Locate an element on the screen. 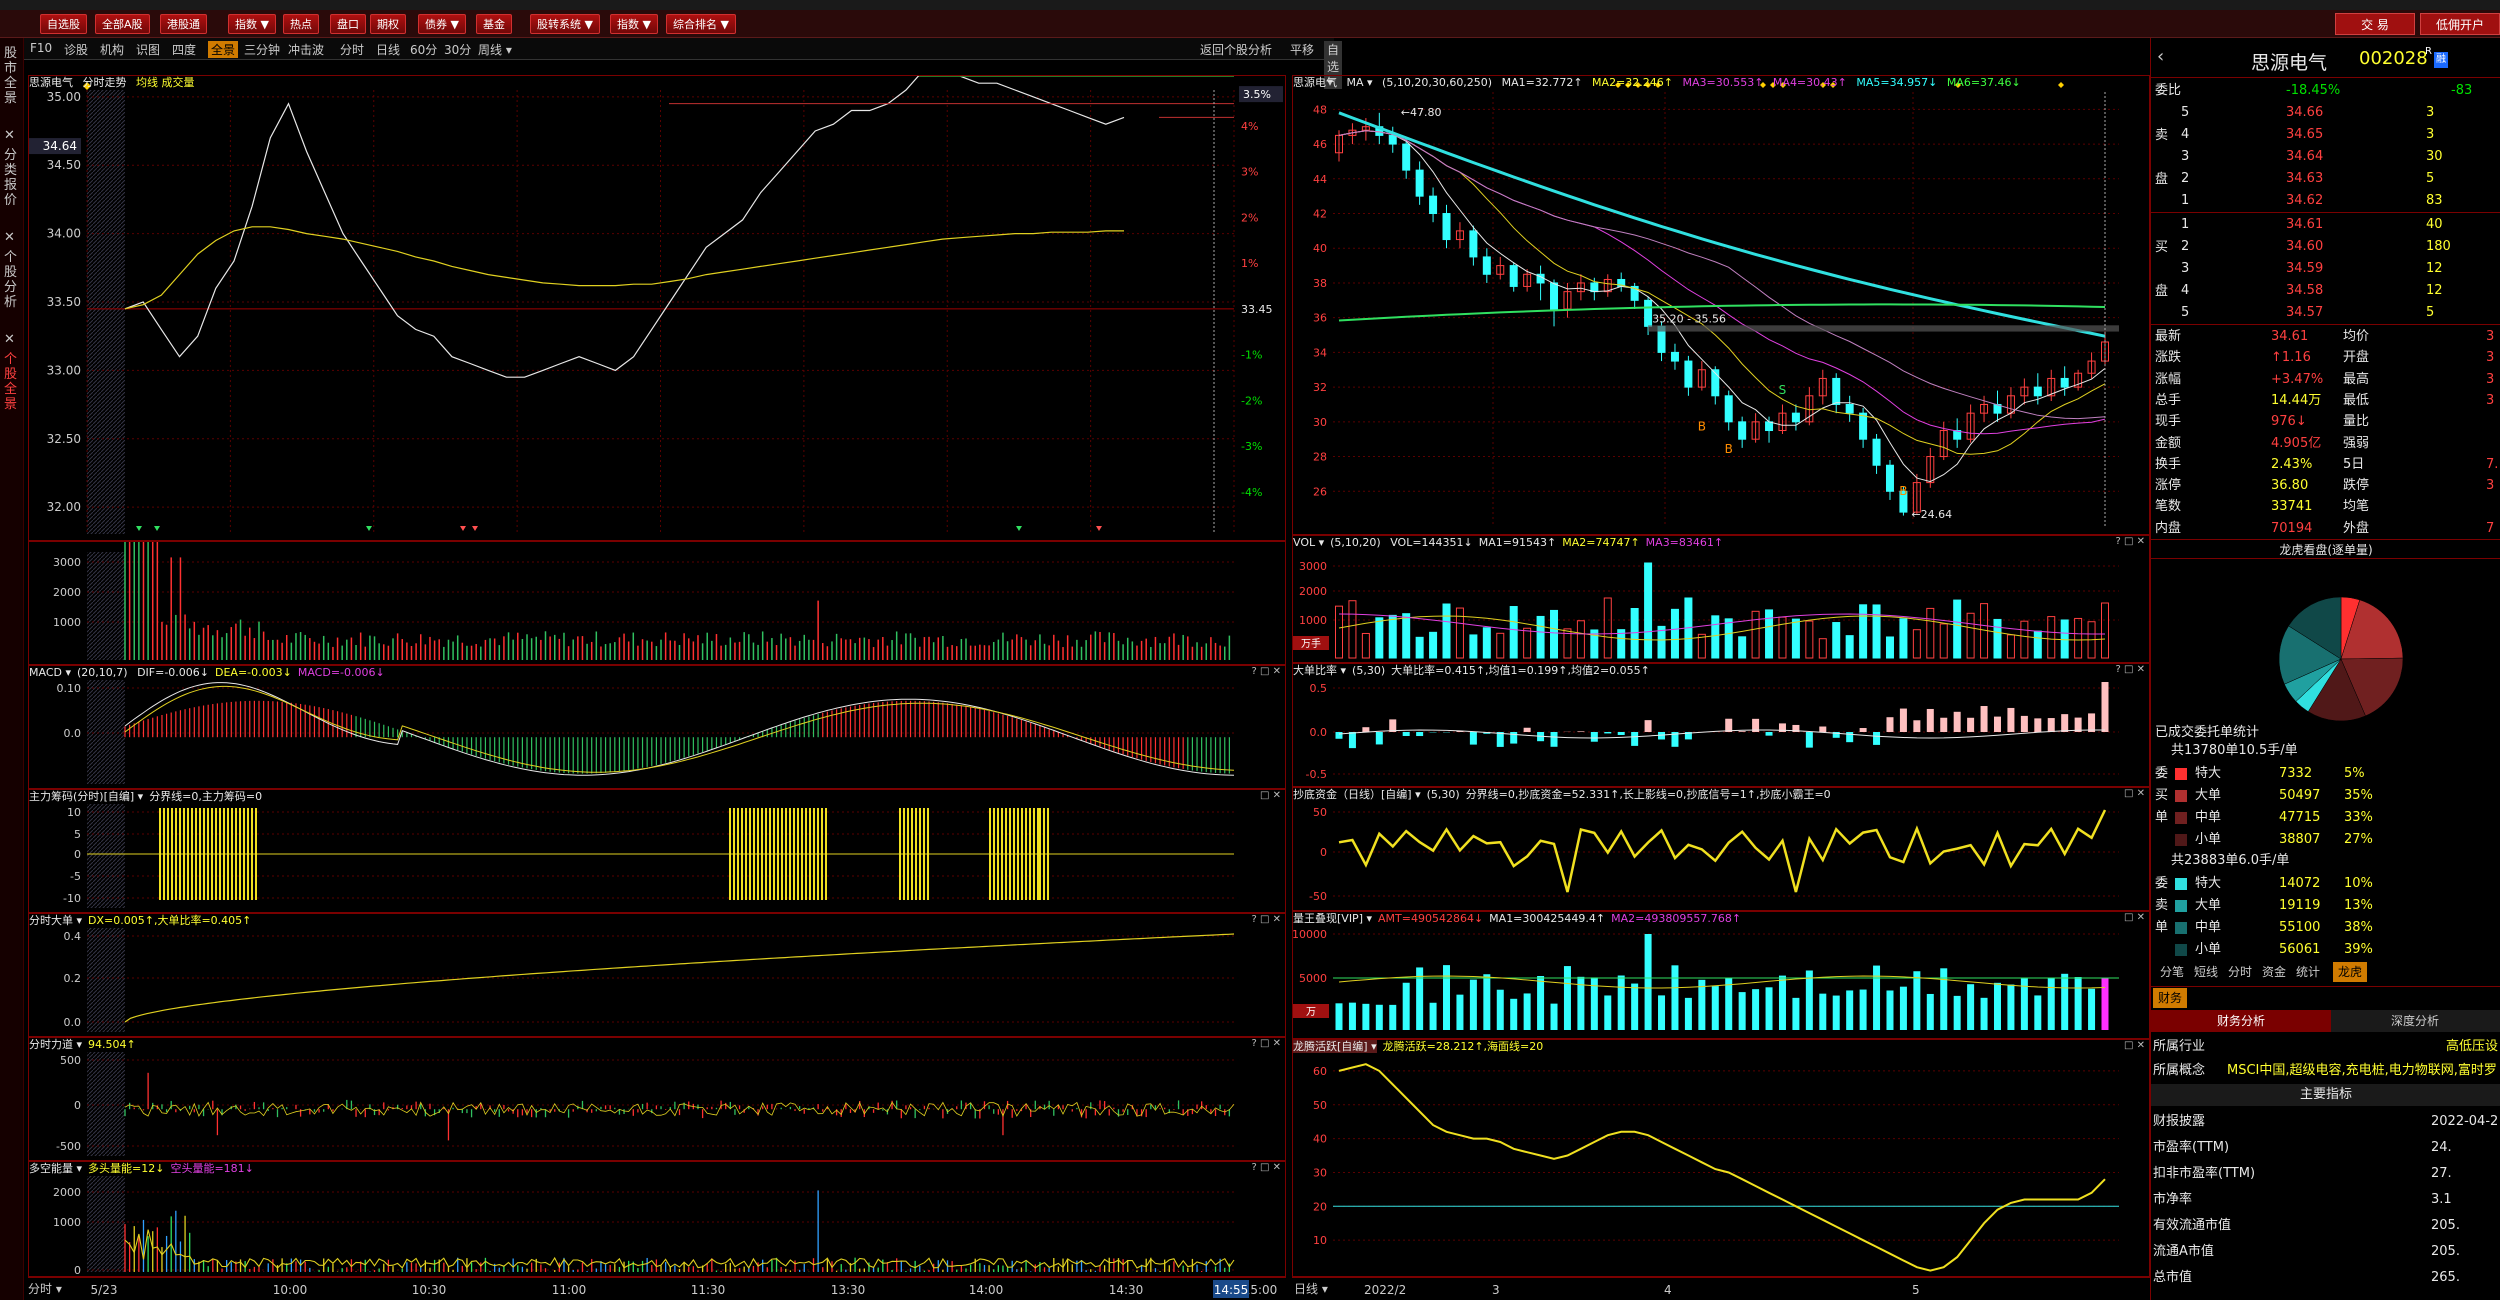 The height and width of the screenshot is (1300, 2500). tab-financial-analysis: 财务分析 is located at coordinates (2241, 1021).